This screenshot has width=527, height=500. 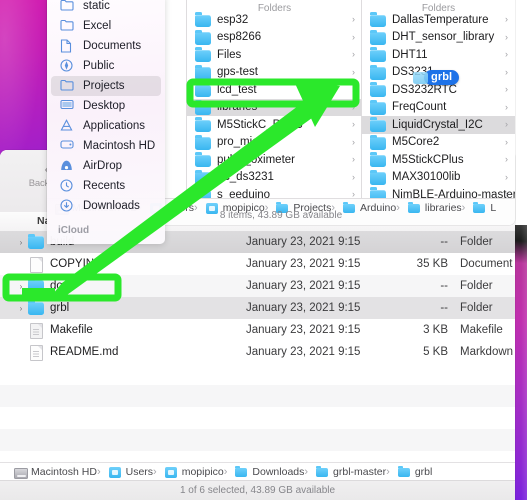 I want to click on sidebar-item-recents: Recents, so click(x=106, y=186).